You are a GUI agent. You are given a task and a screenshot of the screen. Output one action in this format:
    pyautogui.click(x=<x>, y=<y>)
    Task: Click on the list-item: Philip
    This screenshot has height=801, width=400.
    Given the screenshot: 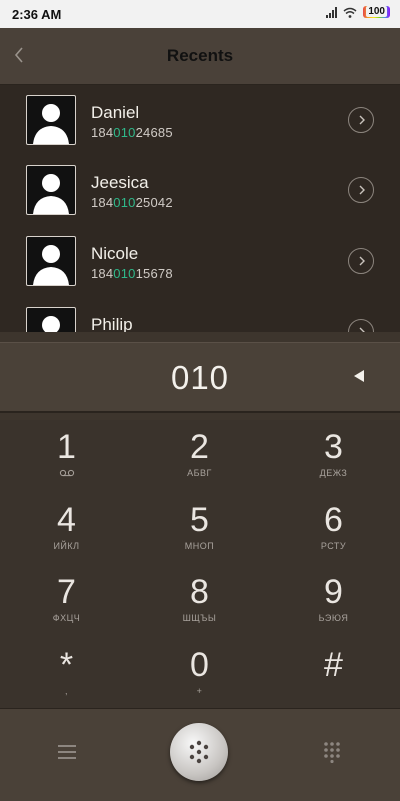 What is the action you would take?
    pyautogui.click(x=200, y=314)
    